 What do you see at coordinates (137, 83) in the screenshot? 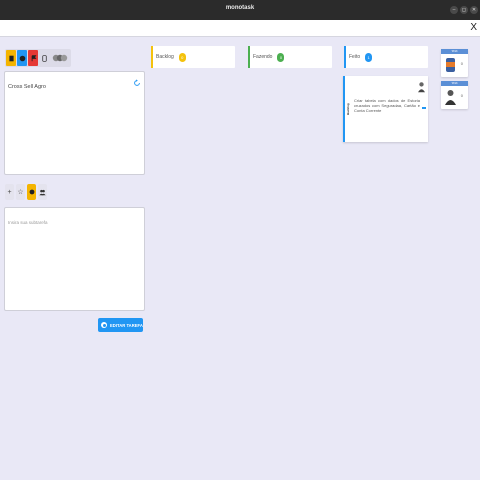
I see `refresh-icon` at bounding box center [137, 83].